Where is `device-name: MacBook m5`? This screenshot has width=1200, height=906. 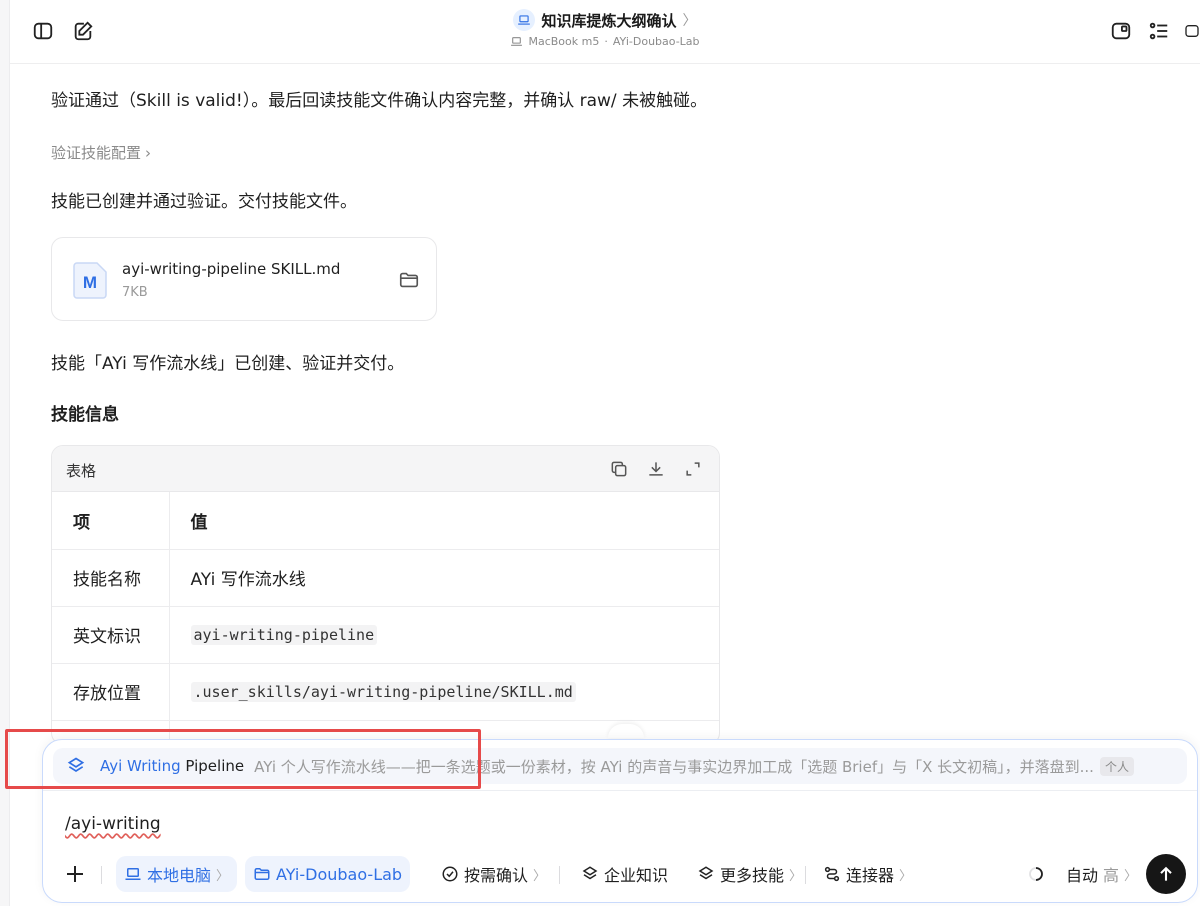 device-name: MacBook m5 is located at coordinates (564, 41).